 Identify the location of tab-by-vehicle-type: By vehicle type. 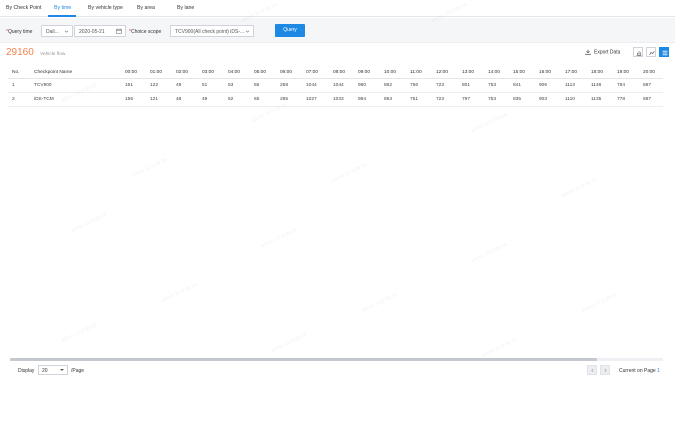
(105, 8).